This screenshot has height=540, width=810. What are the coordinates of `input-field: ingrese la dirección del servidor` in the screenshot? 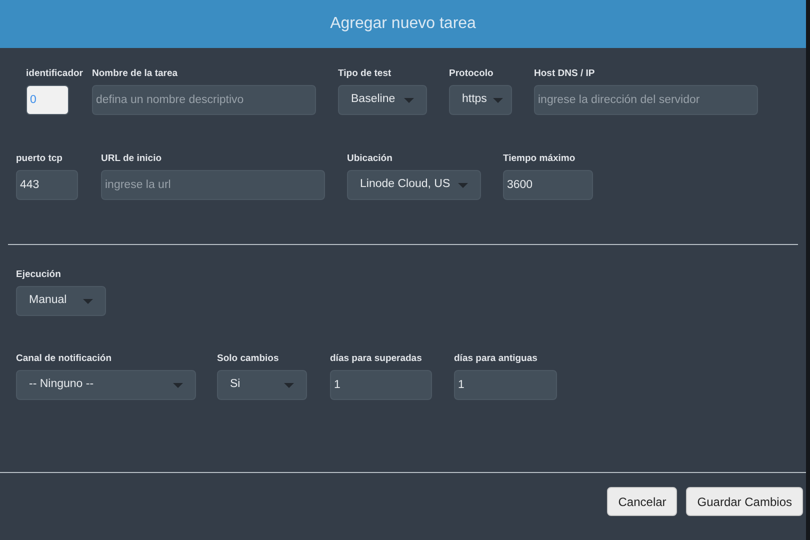 It's located at (646, 100).